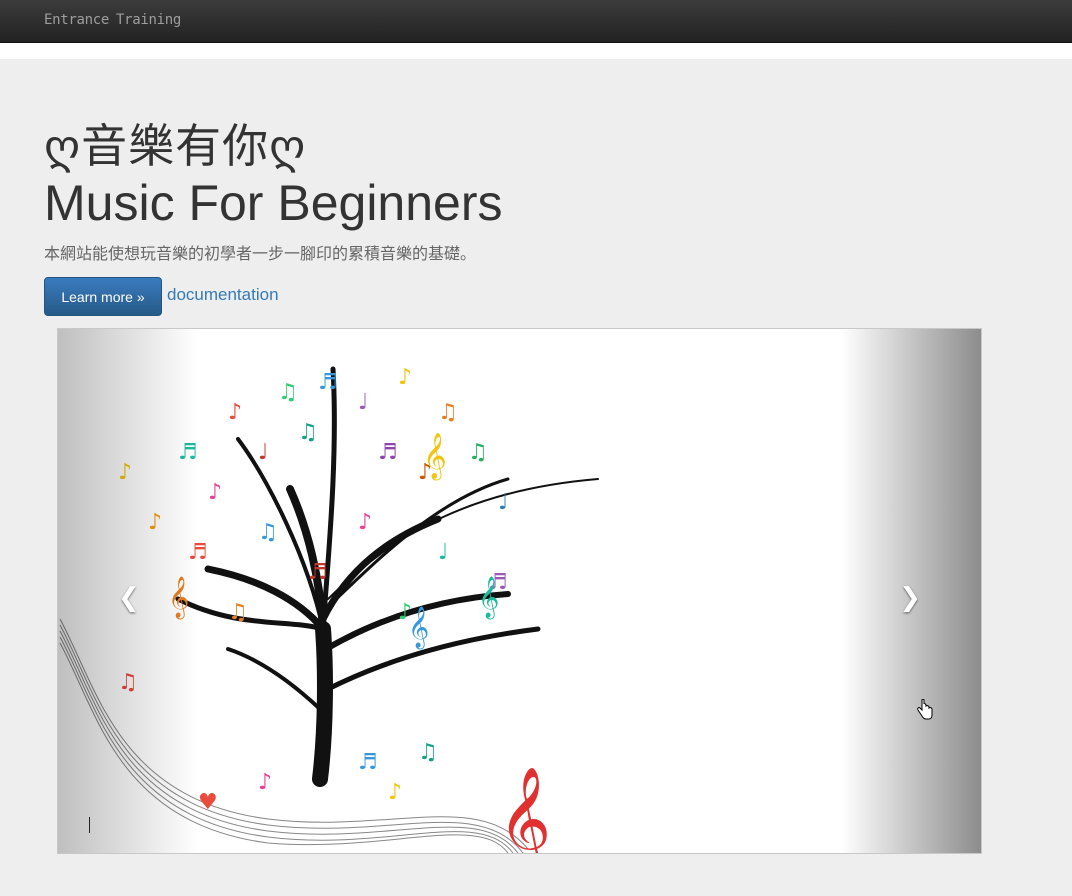  What do you see at coordinates (536, 21) in the screenshot?
I see `top-navbar: Entrance Training` at bounding box center [536, 21].